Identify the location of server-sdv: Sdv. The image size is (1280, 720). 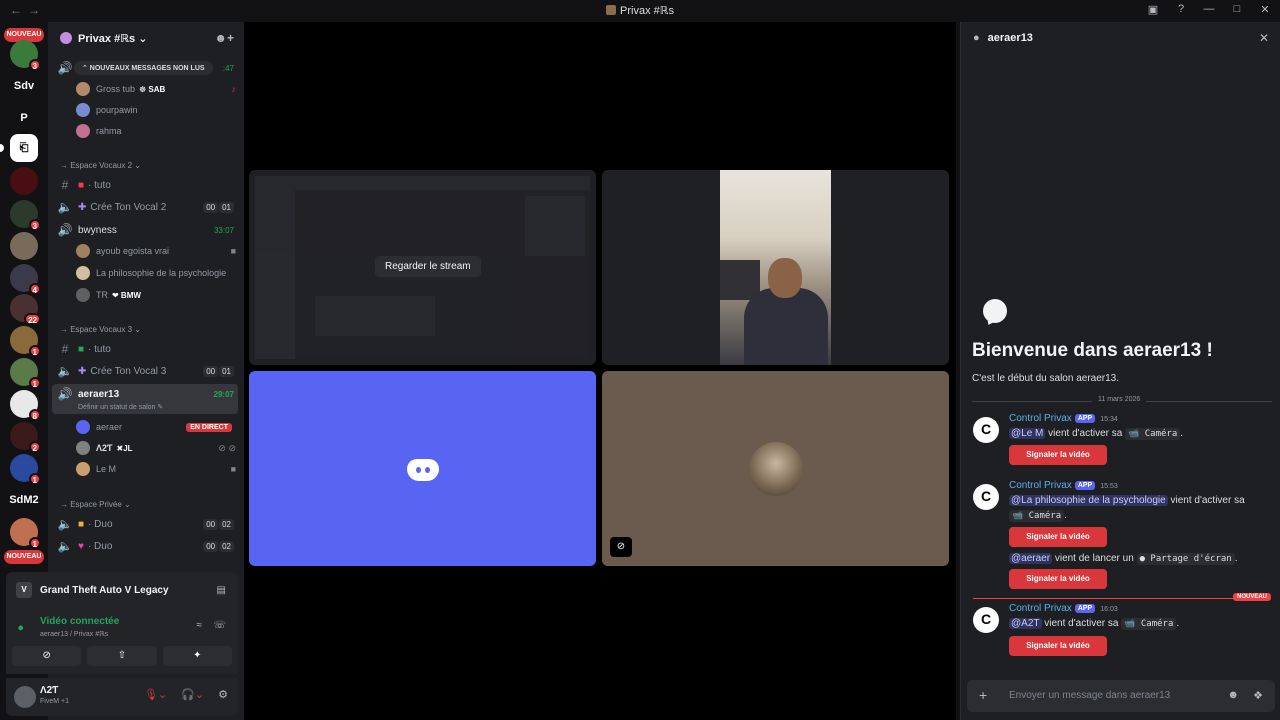
(24, 86).